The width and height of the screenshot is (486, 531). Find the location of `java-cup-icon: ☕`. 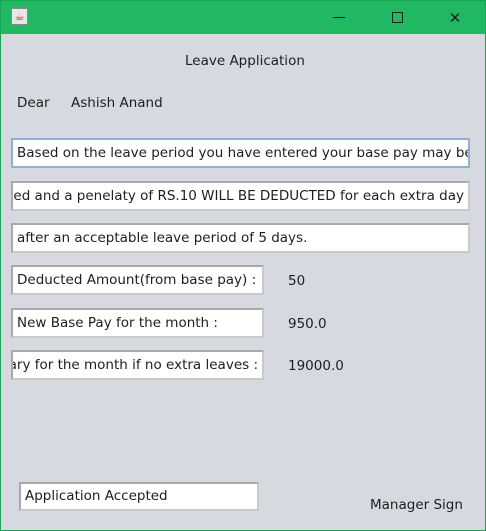

java-cup-icon: ☕ is located at coordinates (19, 16).